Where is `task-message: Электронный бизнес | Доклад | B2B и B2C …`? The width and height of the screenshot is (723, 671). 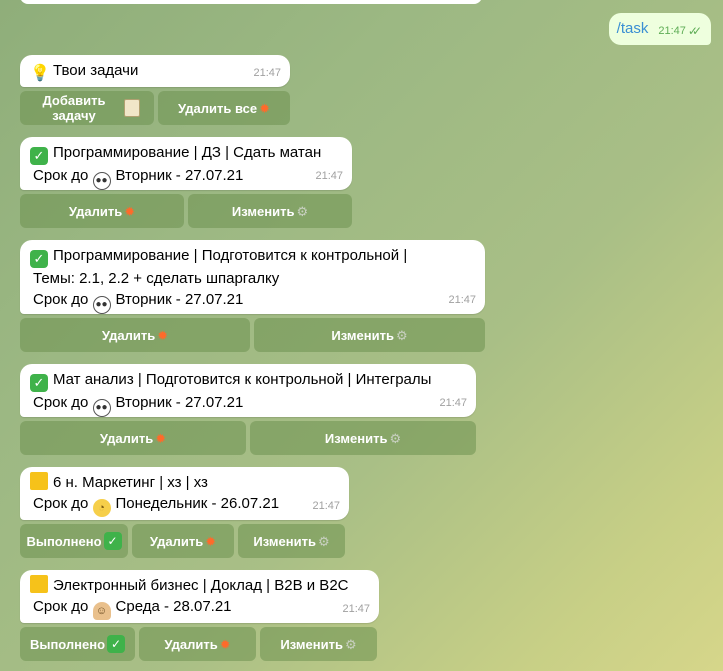
task-message: Электронный бизнес | Доклад | B2B и B2C … is located at coordinates (199, 596).